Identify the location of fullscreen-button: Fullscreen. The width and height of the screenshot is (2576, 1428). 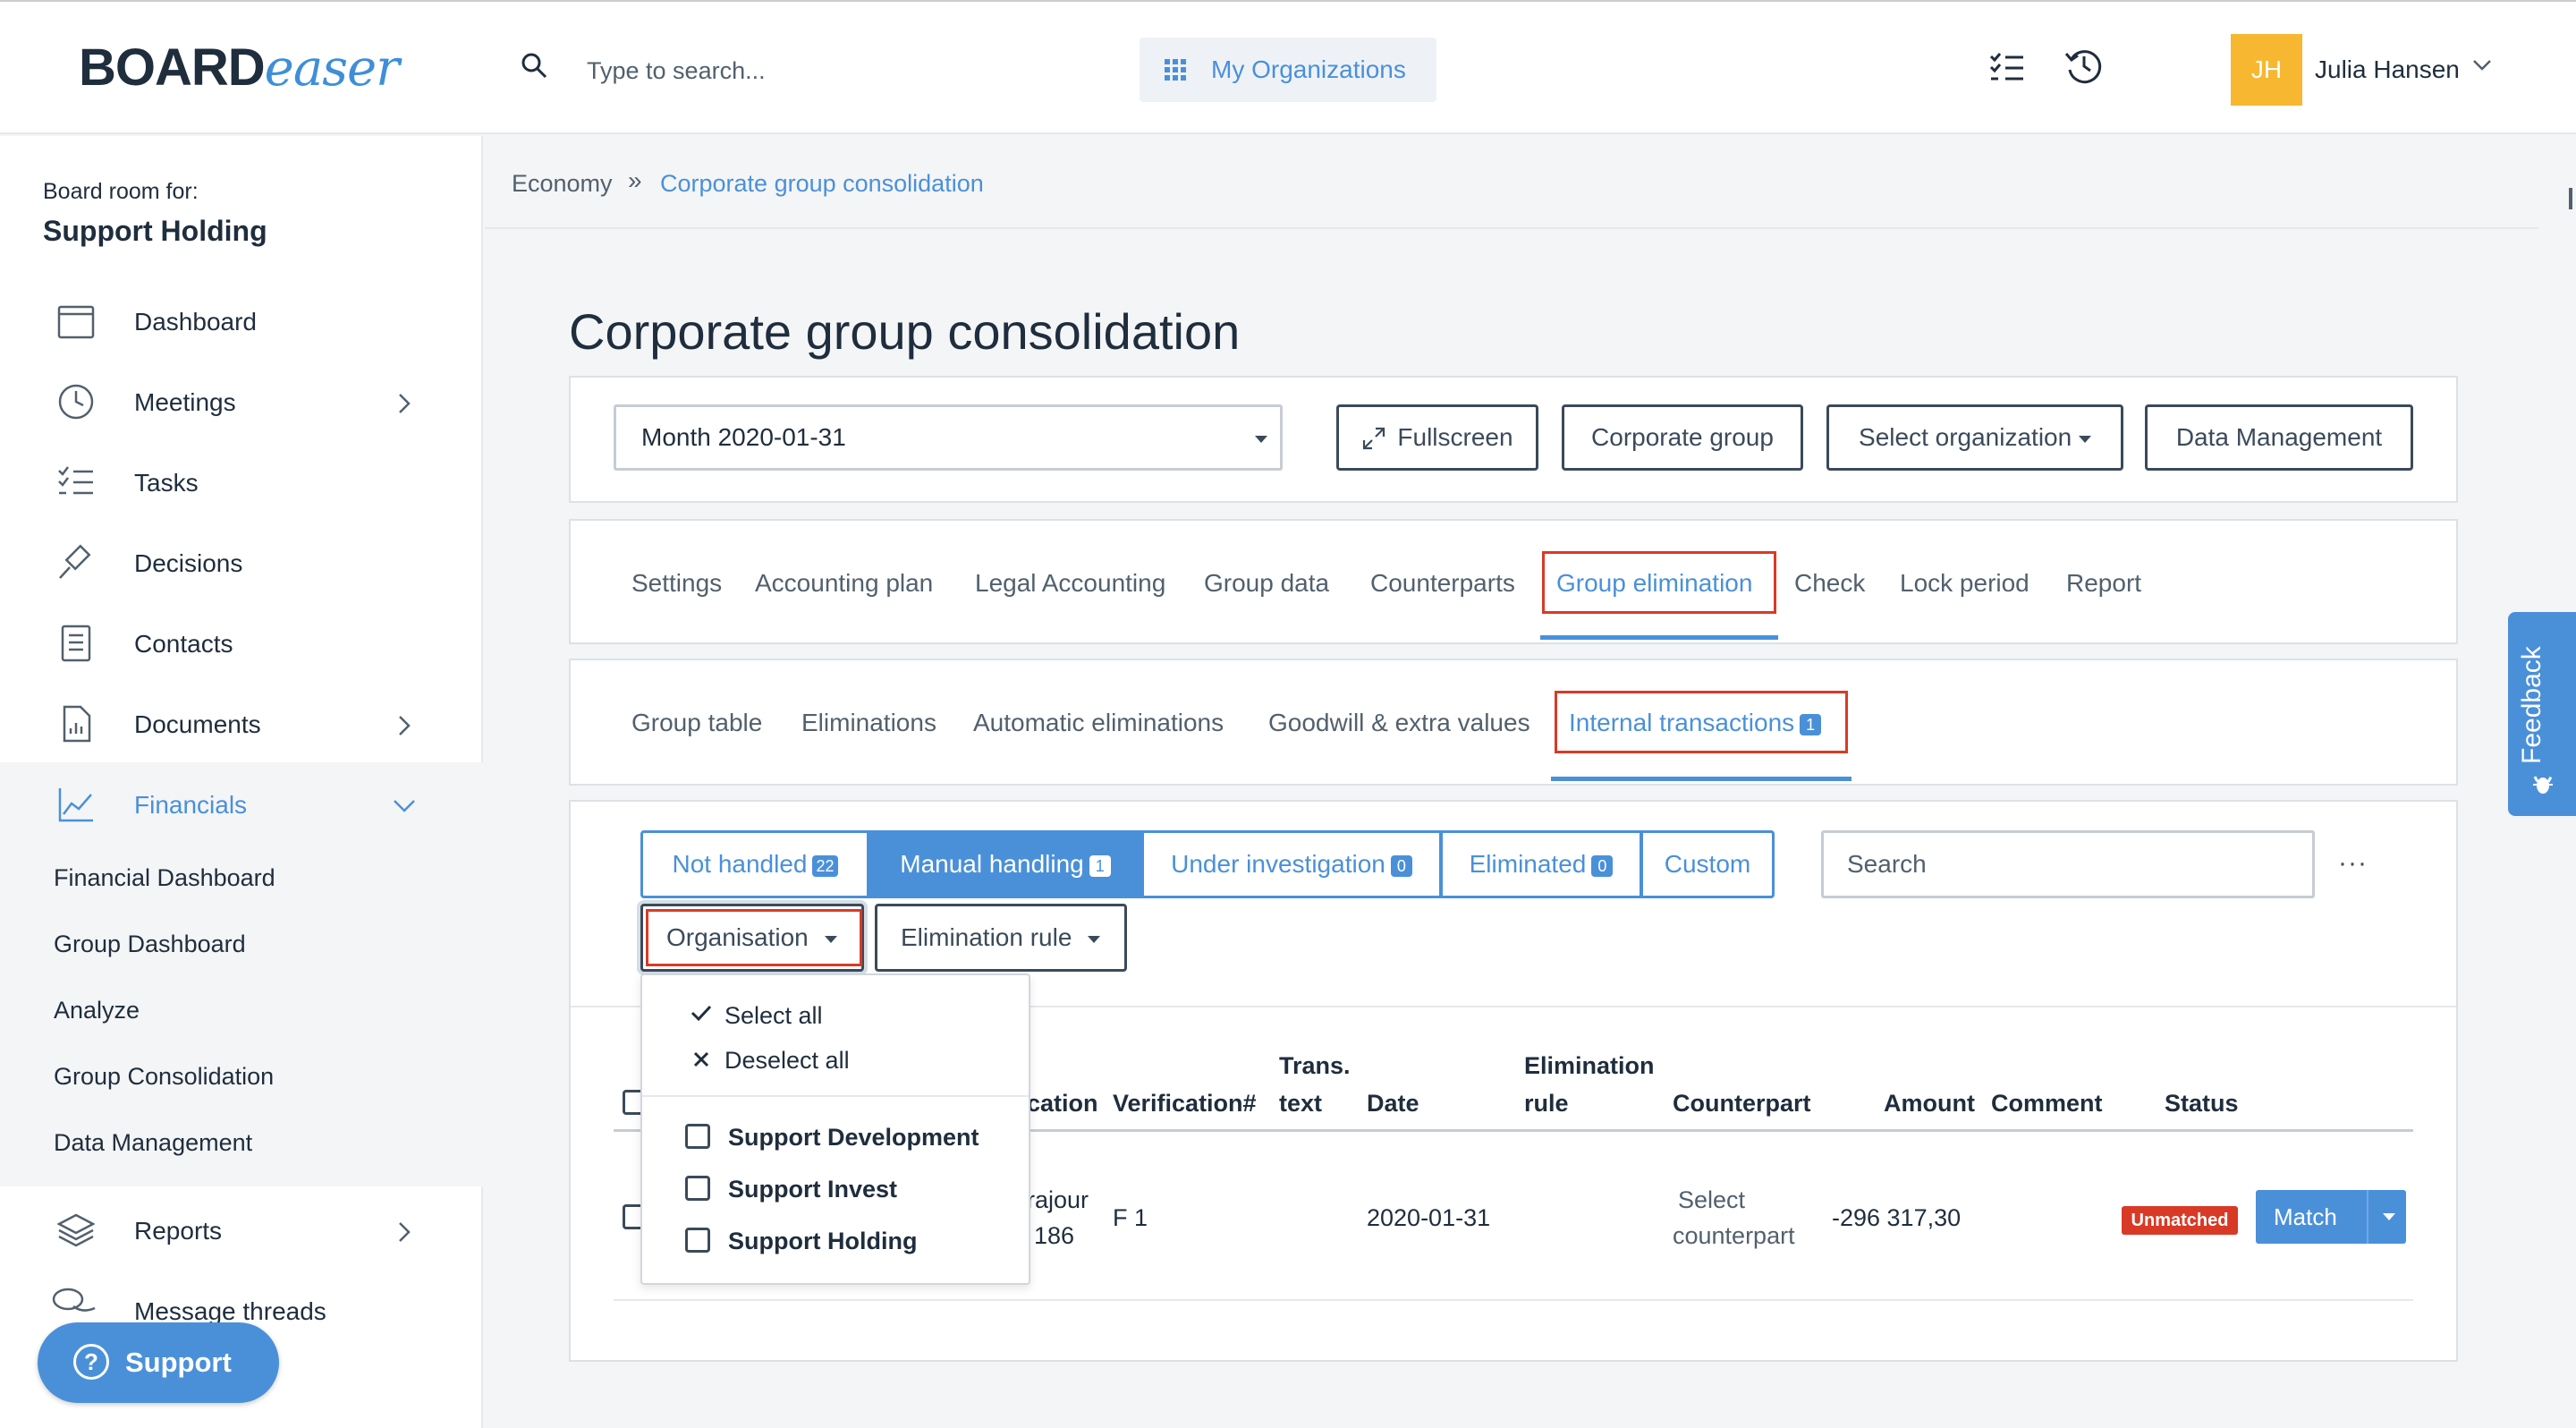
(1437, 437).